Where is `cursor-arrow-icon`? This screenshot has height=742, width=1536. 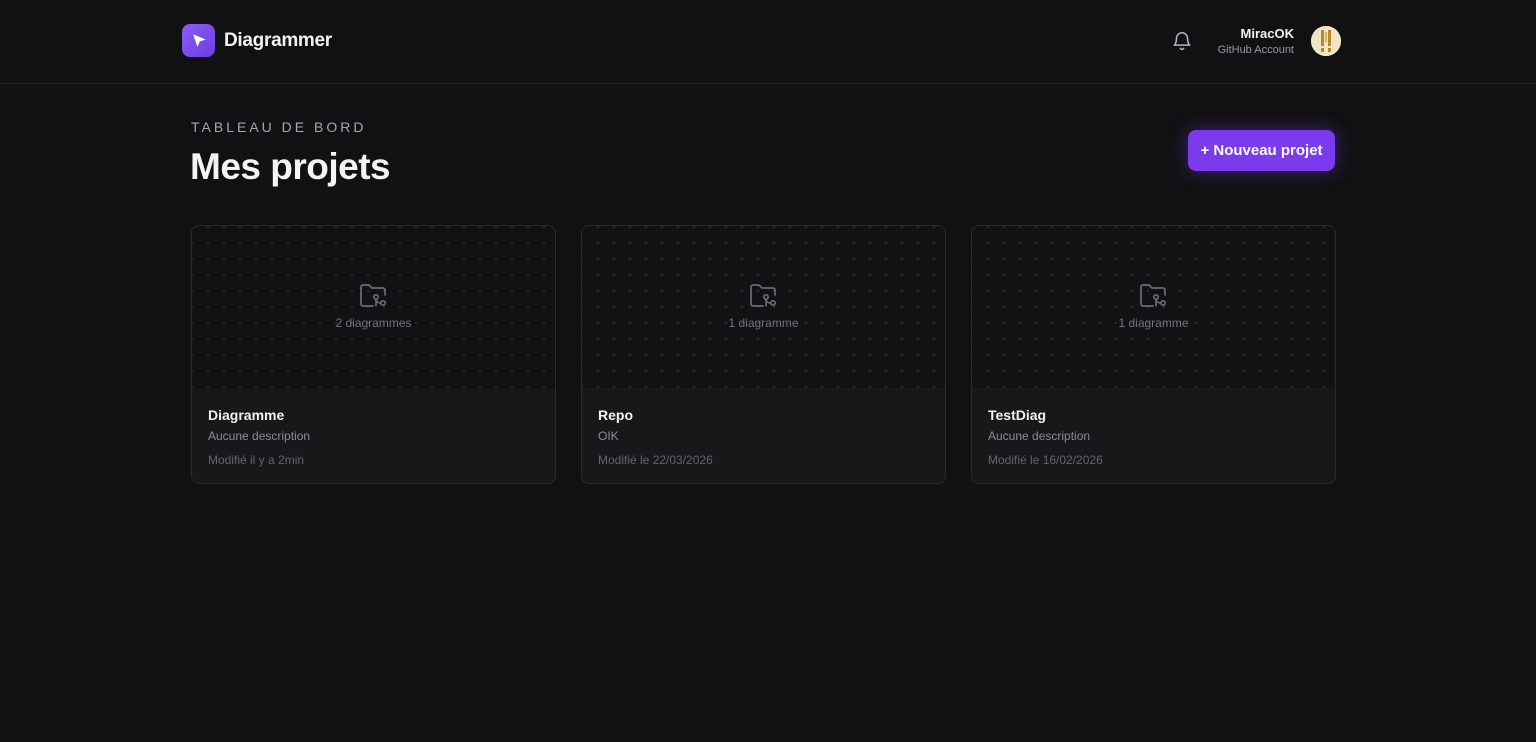 cursor-arrow-icon is located at coordinates (198, 40).